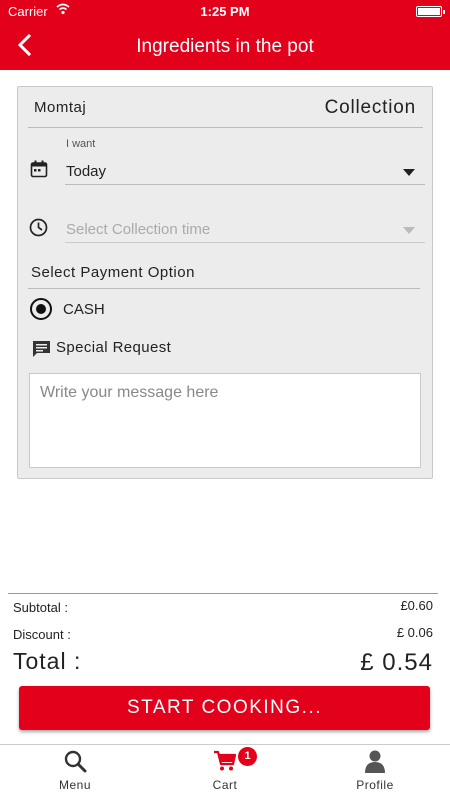 This screenshot has width=450, height=800. Describe the element at coordinates (396, 662) in the screenshot. I see `total-value: £ 0.54` at that location.